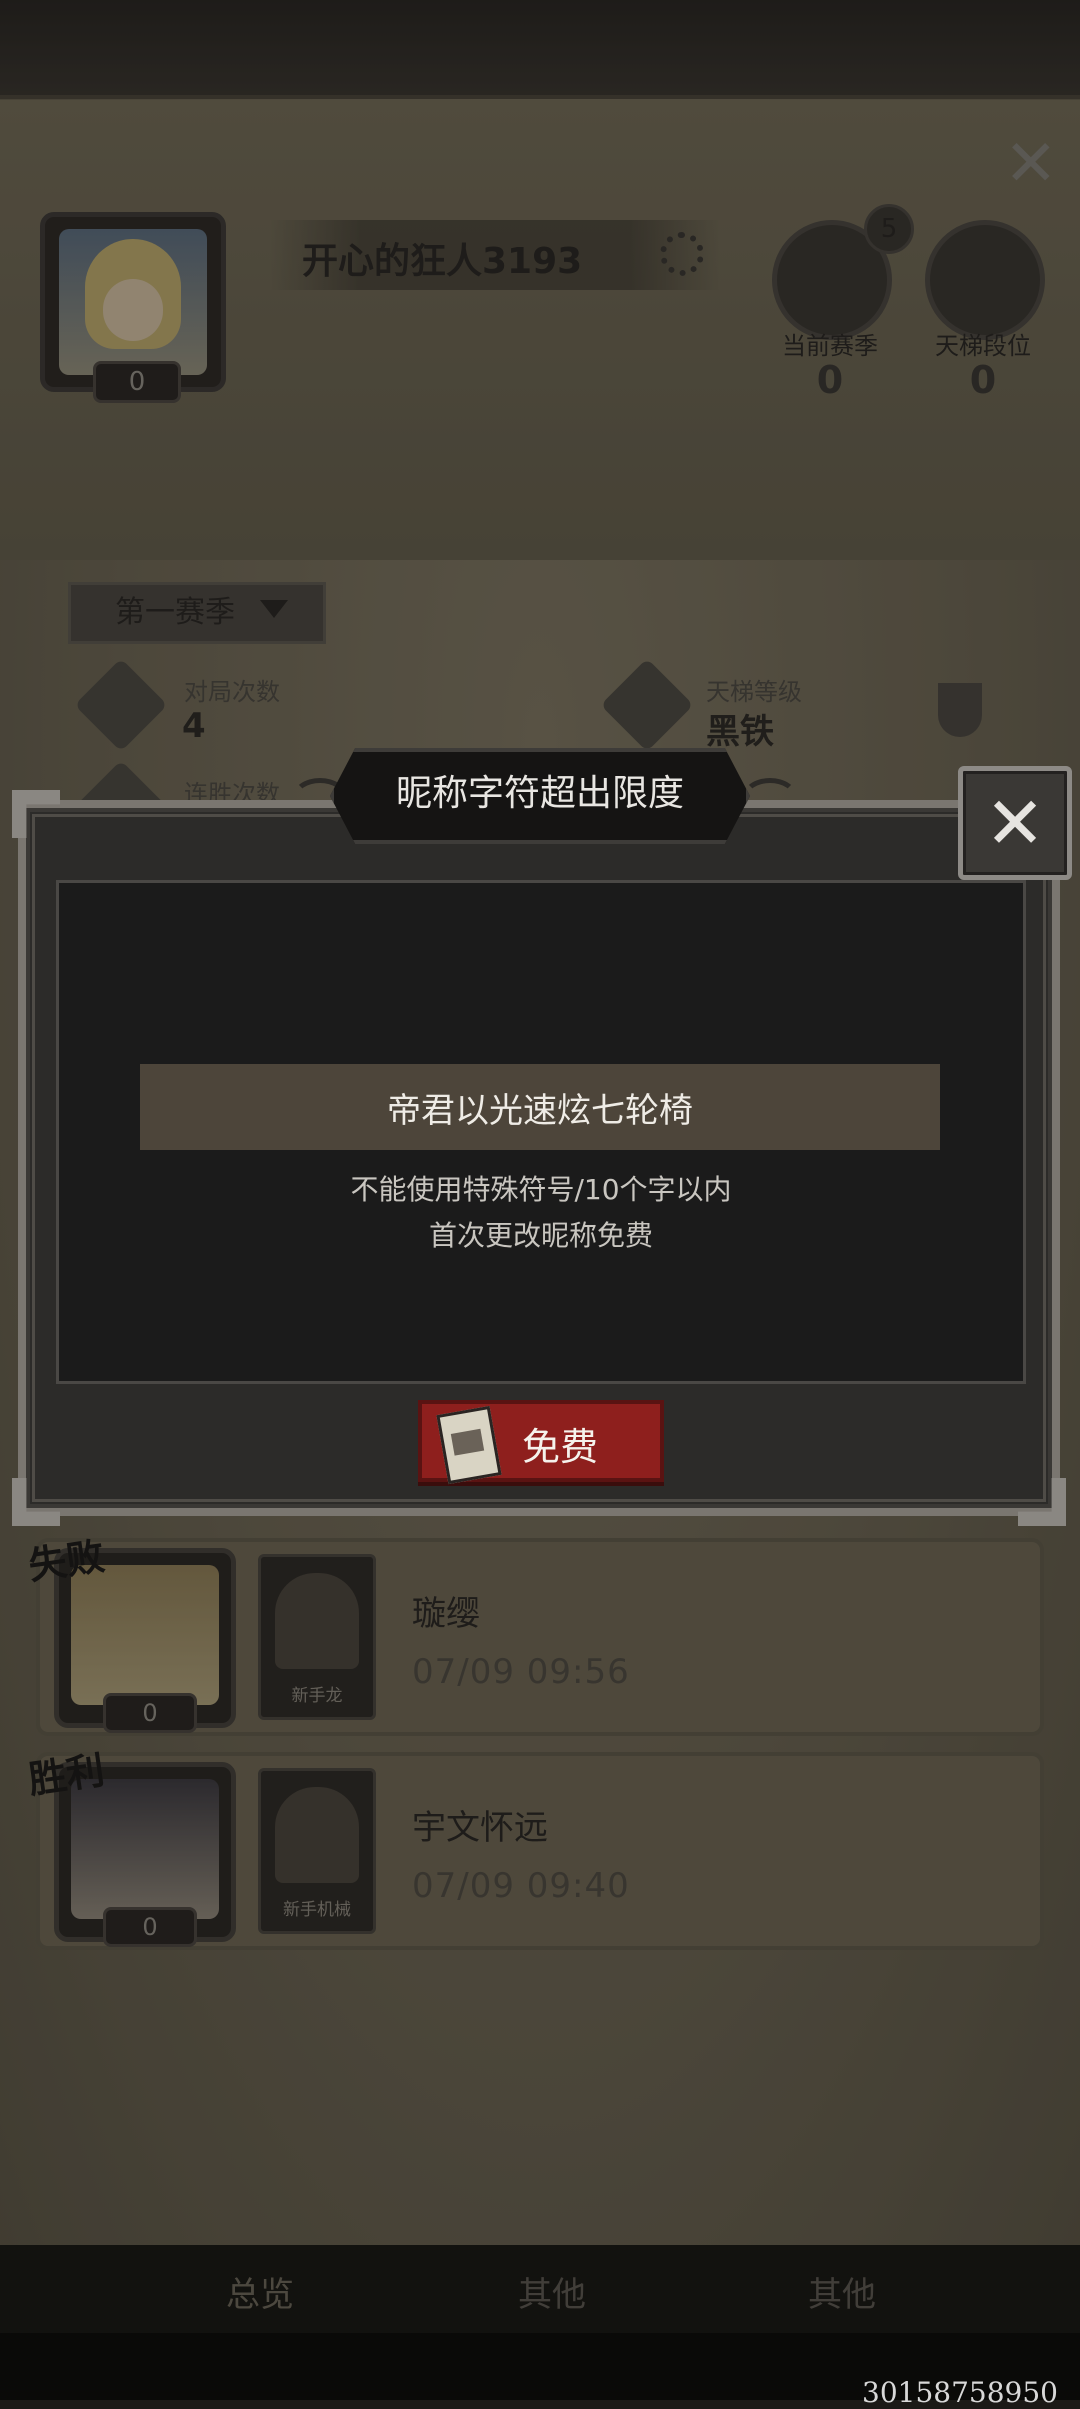  Describe the element at coordinates (770, 798) in the screenshot. I see `title-ornament` at that location.